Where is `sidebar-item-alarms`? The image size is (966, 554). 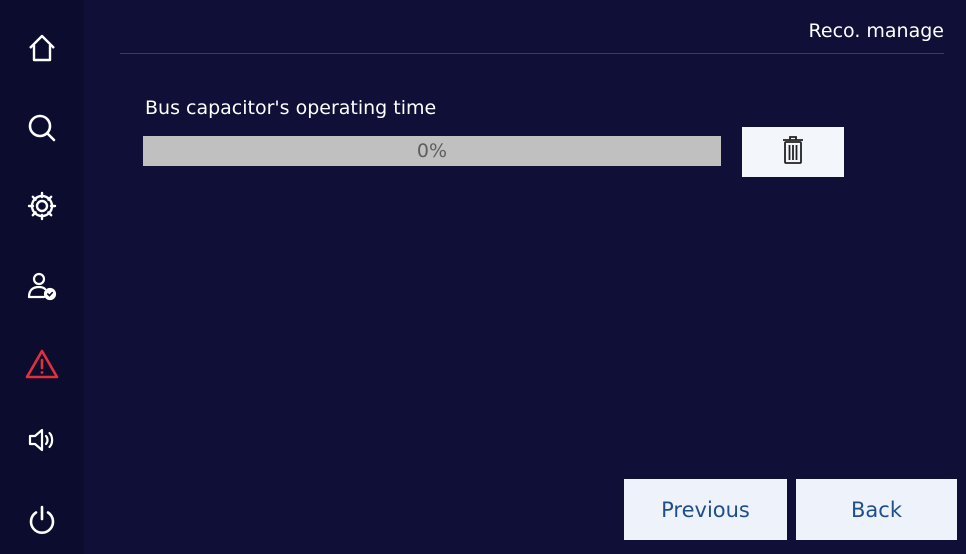
sidebar-item-alarms is located at coordinates (42, 364).